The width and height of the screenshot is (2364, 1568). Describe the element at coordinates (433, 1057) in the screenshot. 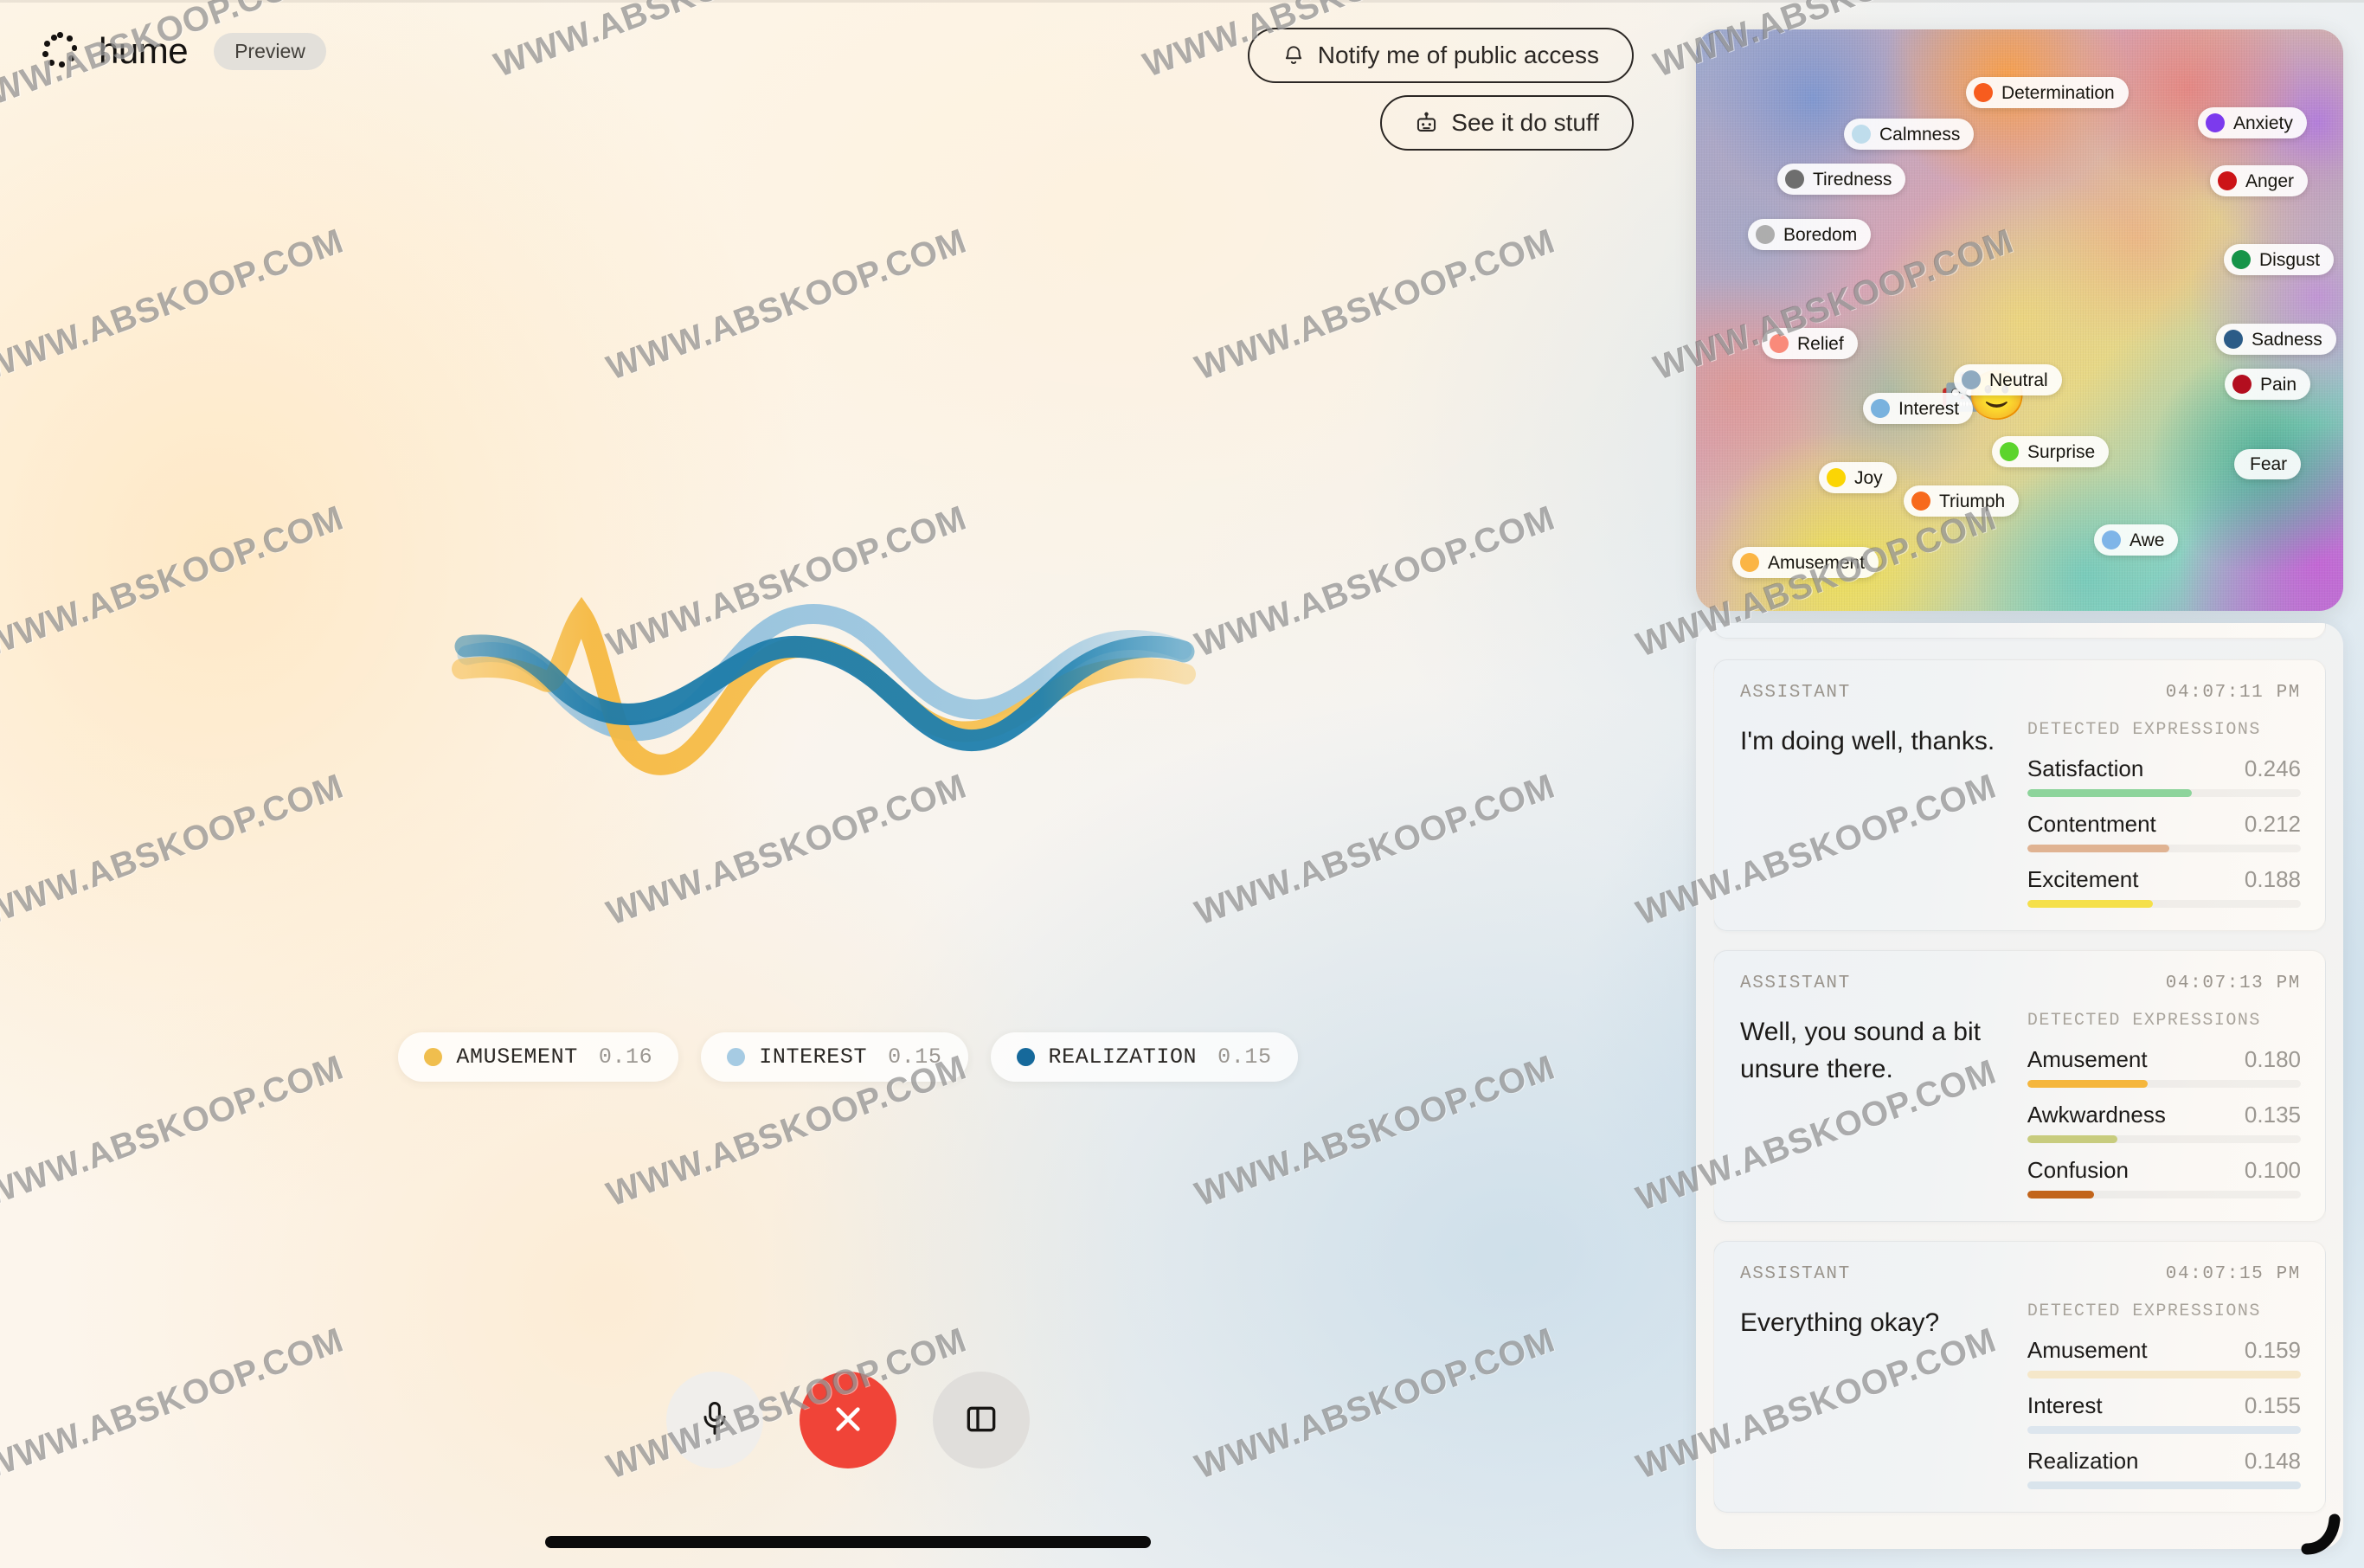

I see `legend-dot-amusement` at that location.